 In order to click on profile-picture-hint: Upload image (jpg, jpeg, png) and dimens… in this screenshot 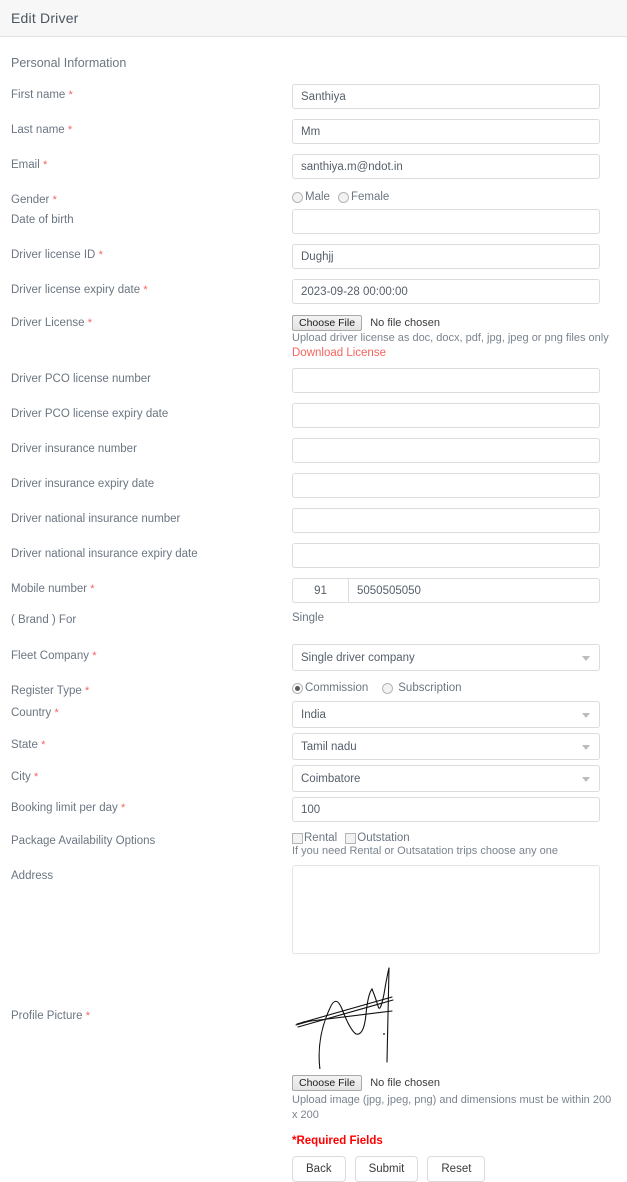, I will do `click(452, 1107)`.